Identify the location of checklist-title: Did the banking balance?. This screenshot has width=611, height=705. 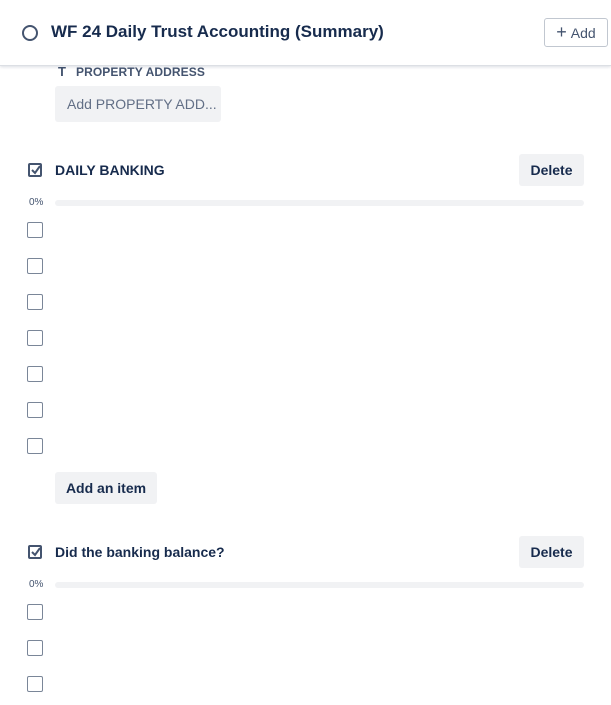
(140, 552).